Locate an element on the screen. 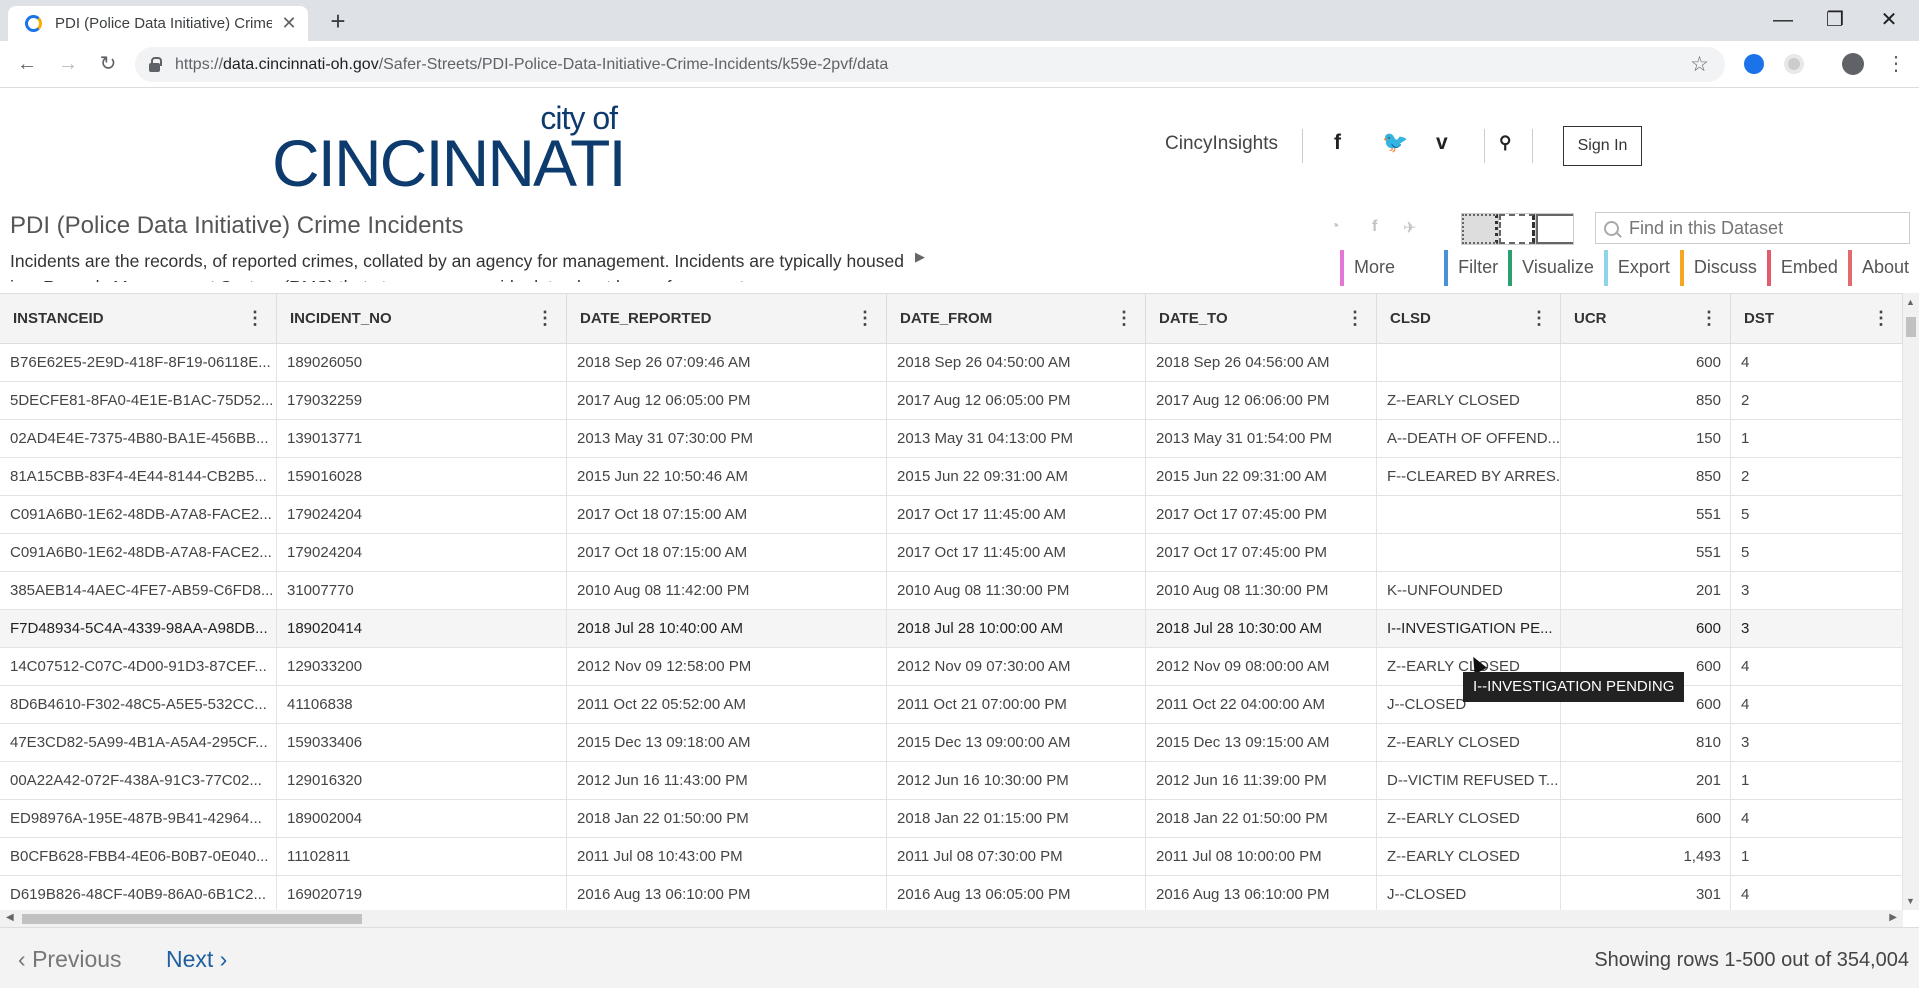  table-cell is located at coordinates (1469, 514).